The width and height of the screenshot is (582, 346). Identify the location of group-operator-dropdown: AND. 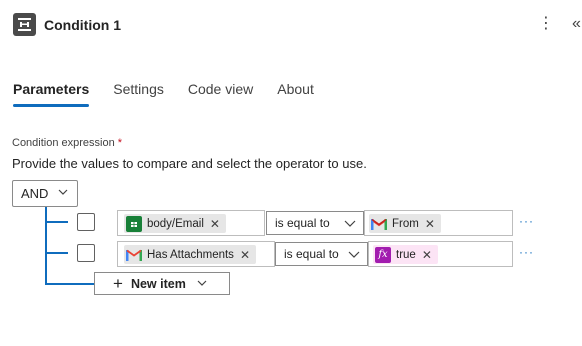
(45, 193).